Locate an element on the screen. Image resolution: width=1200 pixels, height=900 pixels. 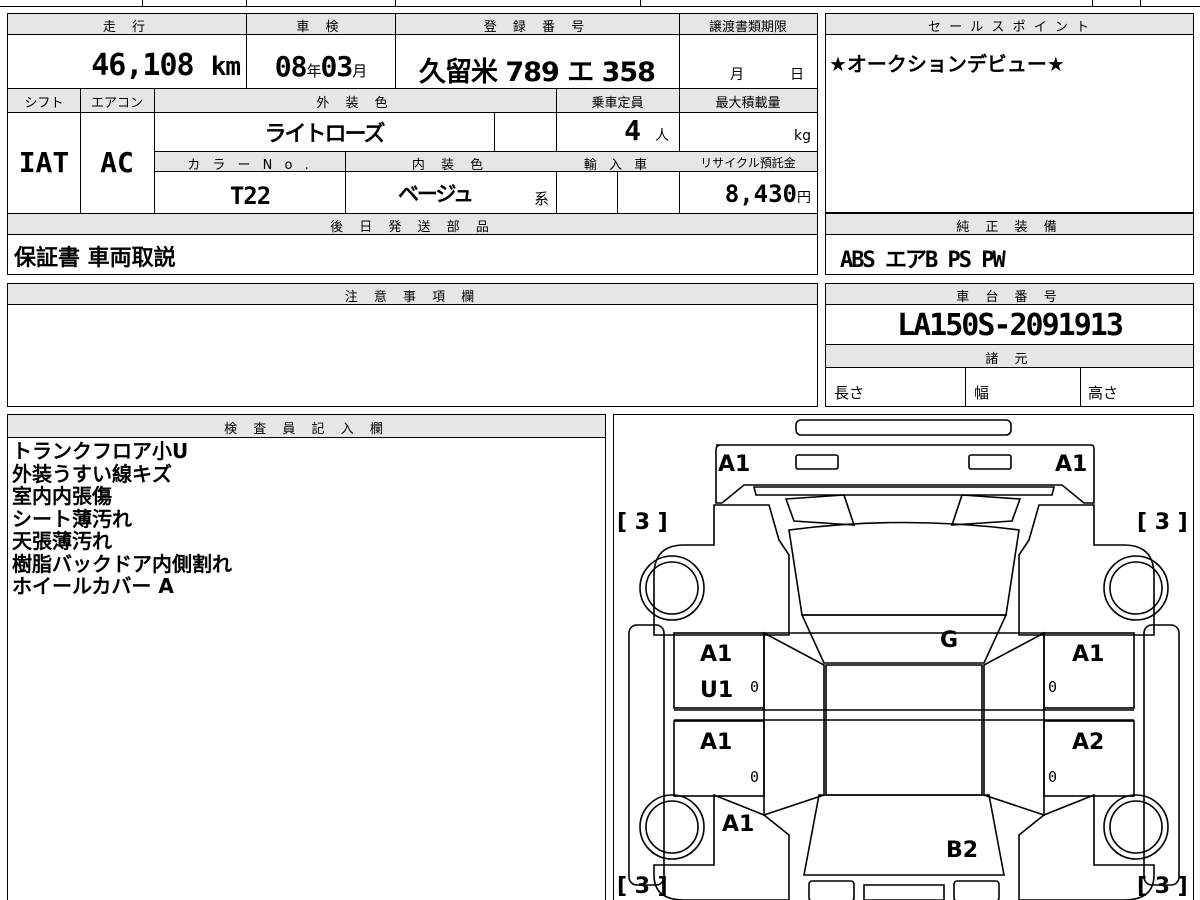
inspector-line: シート薄汚れ is located at coordinates (72, 518).